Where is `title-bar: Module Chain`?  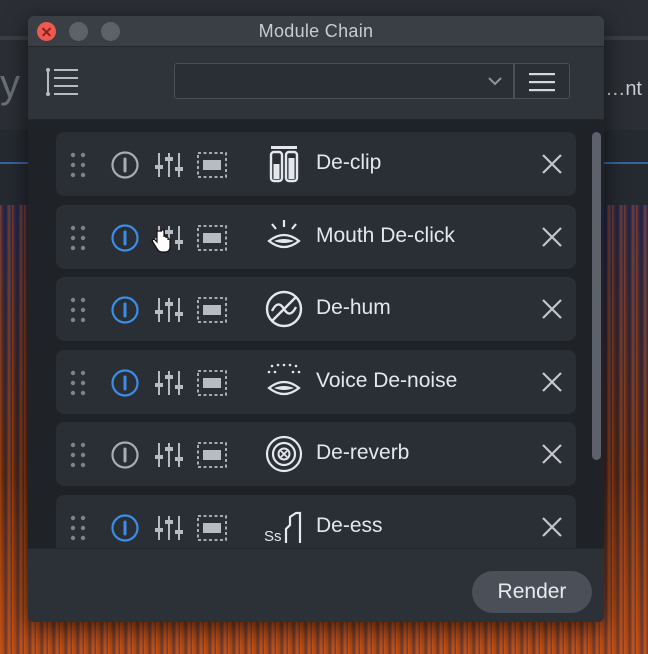 title-bar: Module Chain is located at coordinates (316, 31).